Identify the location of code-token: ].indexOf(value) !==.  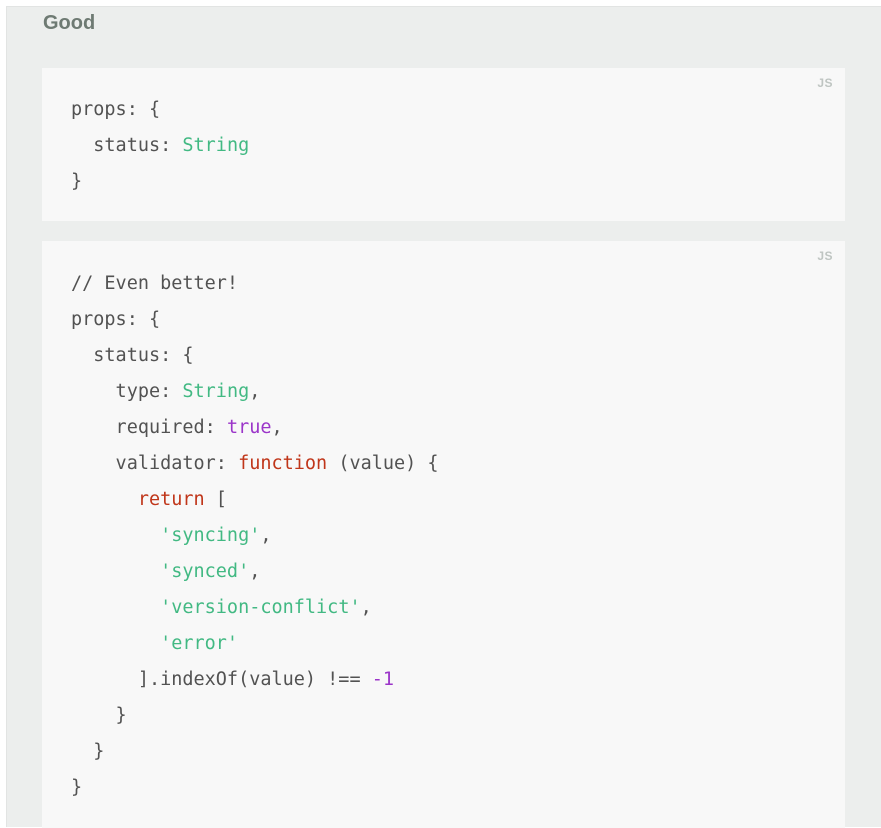
(221, 679).